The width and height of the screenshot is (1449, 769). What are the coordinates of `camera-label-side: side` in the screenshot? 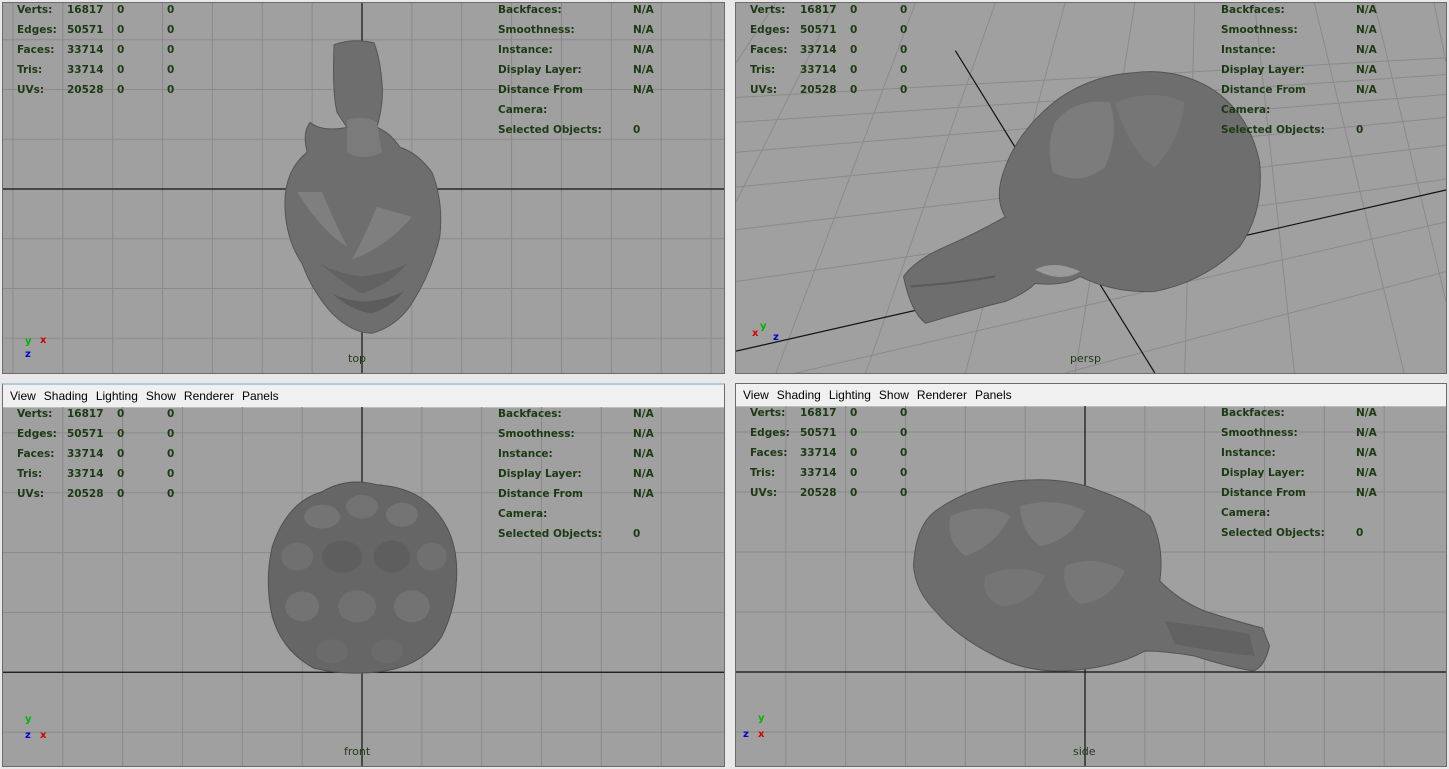 It's located at (1084, 751).